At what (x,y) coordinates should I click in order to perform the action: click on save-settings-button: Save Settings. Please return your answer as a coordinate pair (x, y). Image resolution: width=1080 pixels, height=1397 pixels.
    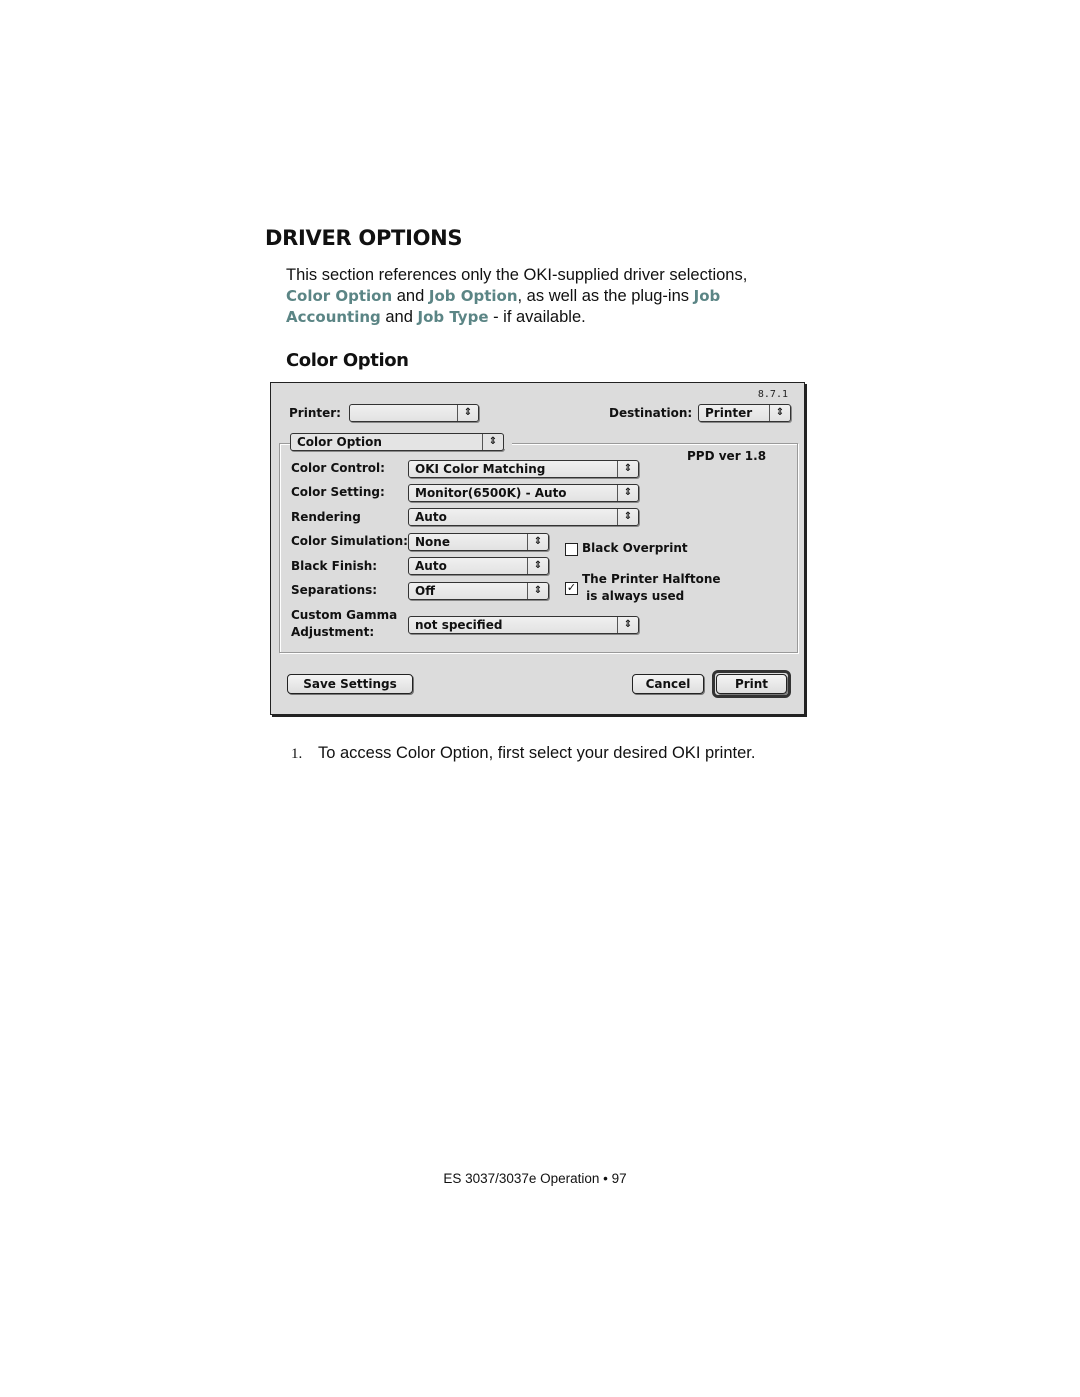
    Looking at the image, I should click on (350, 684).